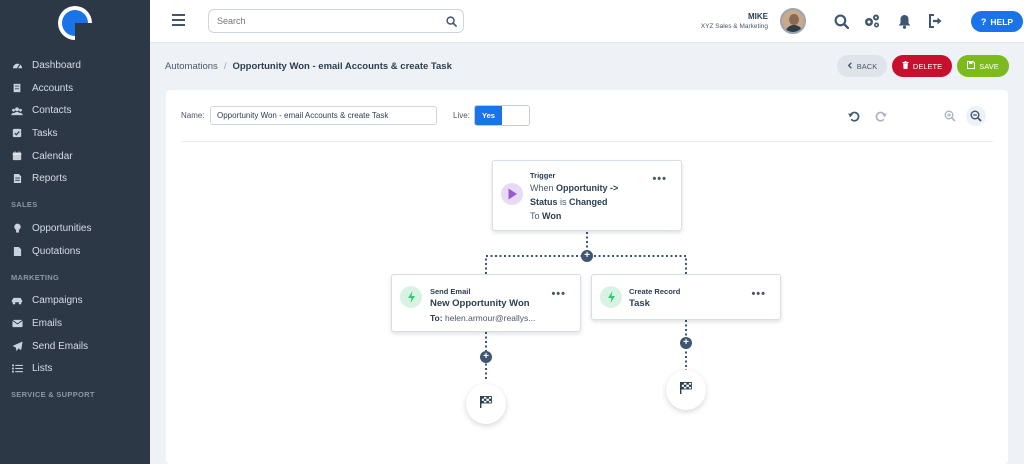  What do you see at coordinates (75, 110) in the screenshot?
I see `sidebar-item-contacts: Contacts` at bounding box center [75, 110].